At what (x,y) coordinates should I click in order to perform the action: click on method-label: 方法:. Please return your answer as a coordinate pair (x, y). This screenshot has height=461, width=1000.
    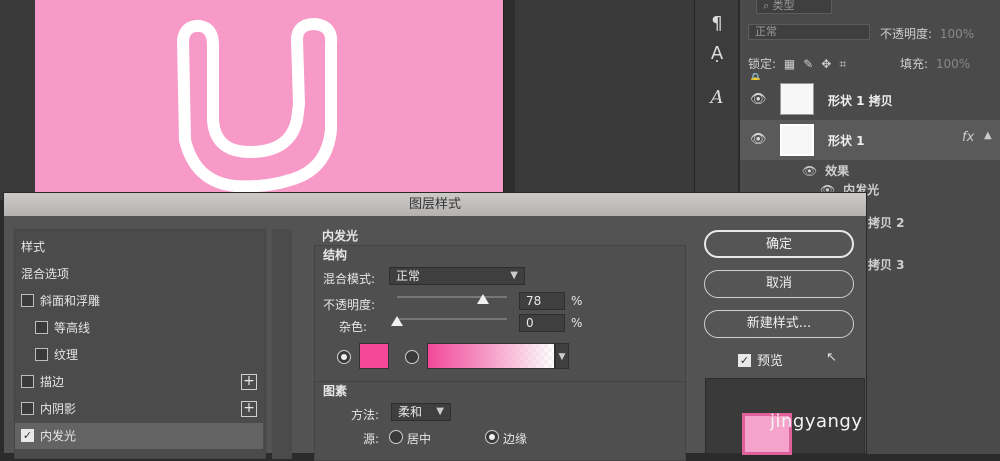
    Looking at the image, I should click on (365, 415).